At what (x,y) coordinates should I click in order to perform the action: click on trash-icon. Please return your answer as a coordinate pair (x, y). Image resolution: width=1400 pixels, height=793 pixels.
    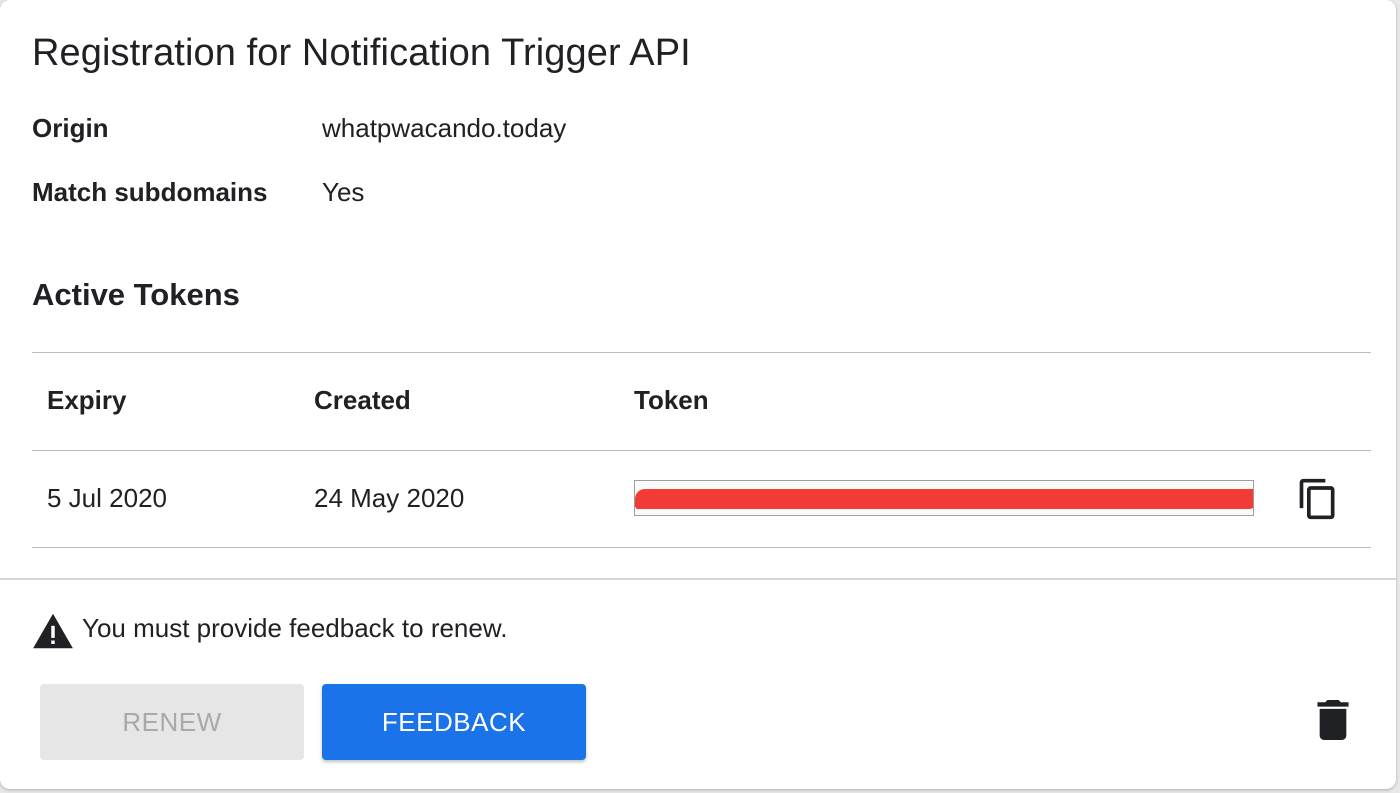
    Looking at the image, I should click on (1333, 720).